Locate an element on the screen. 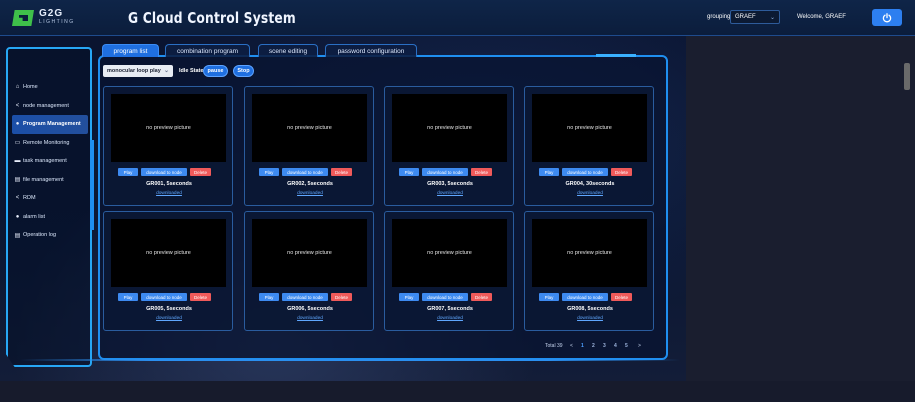 This screenshot has width=915, height=402. grouping-value: GRAEF is located at coordinates (745, 17).